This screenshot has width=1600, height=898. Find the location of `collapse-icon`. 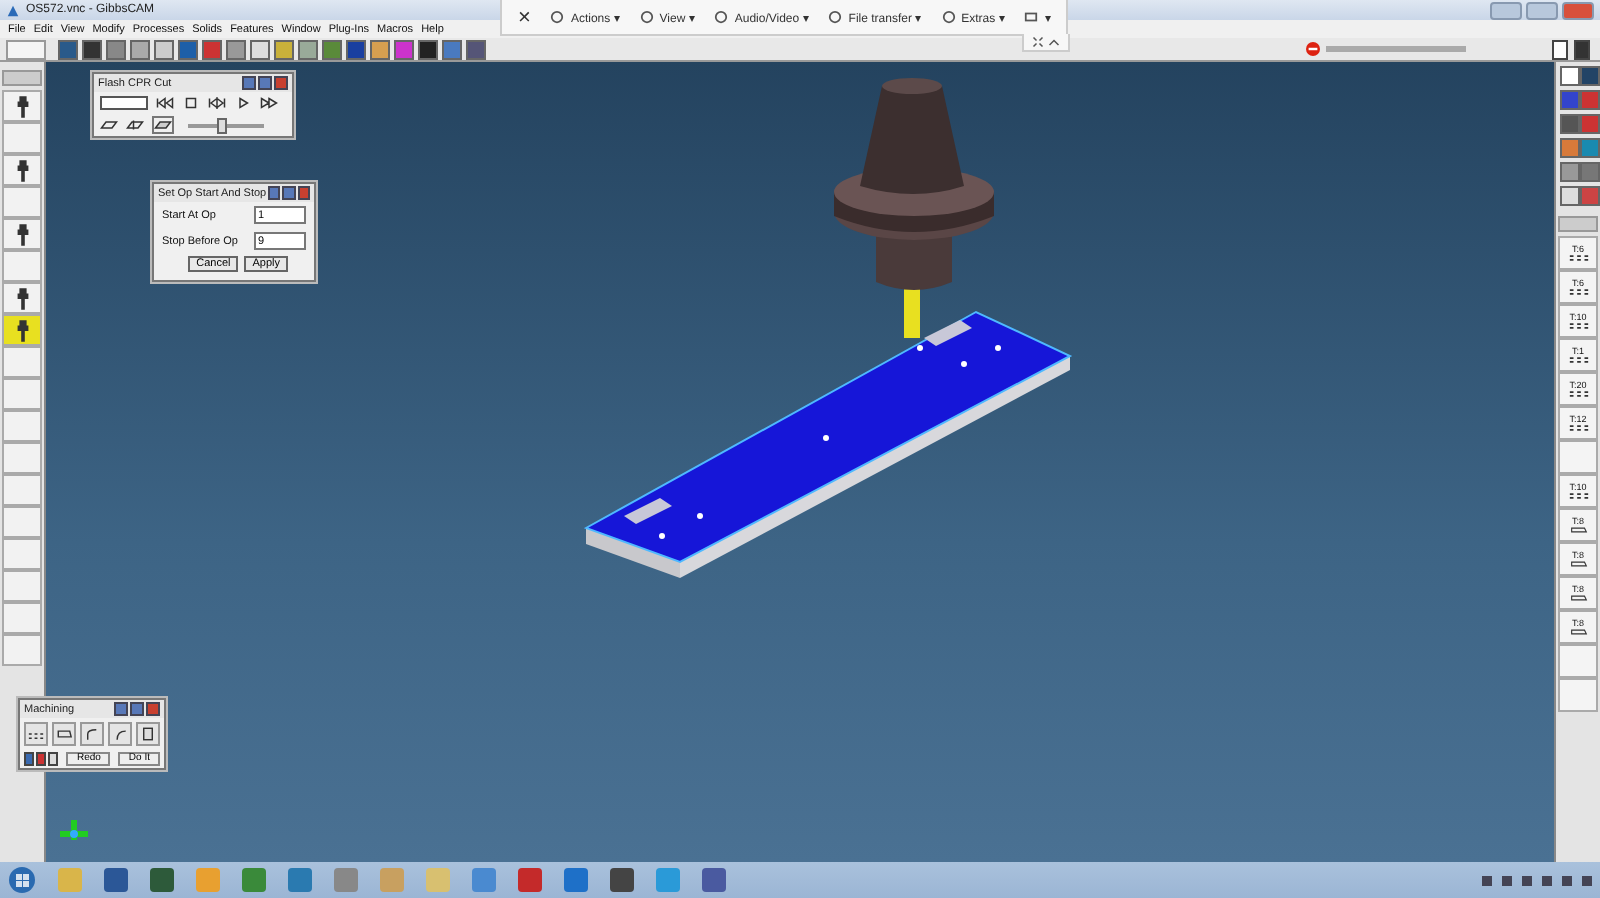

collapse-icon is located at coordinates (1054, 42).